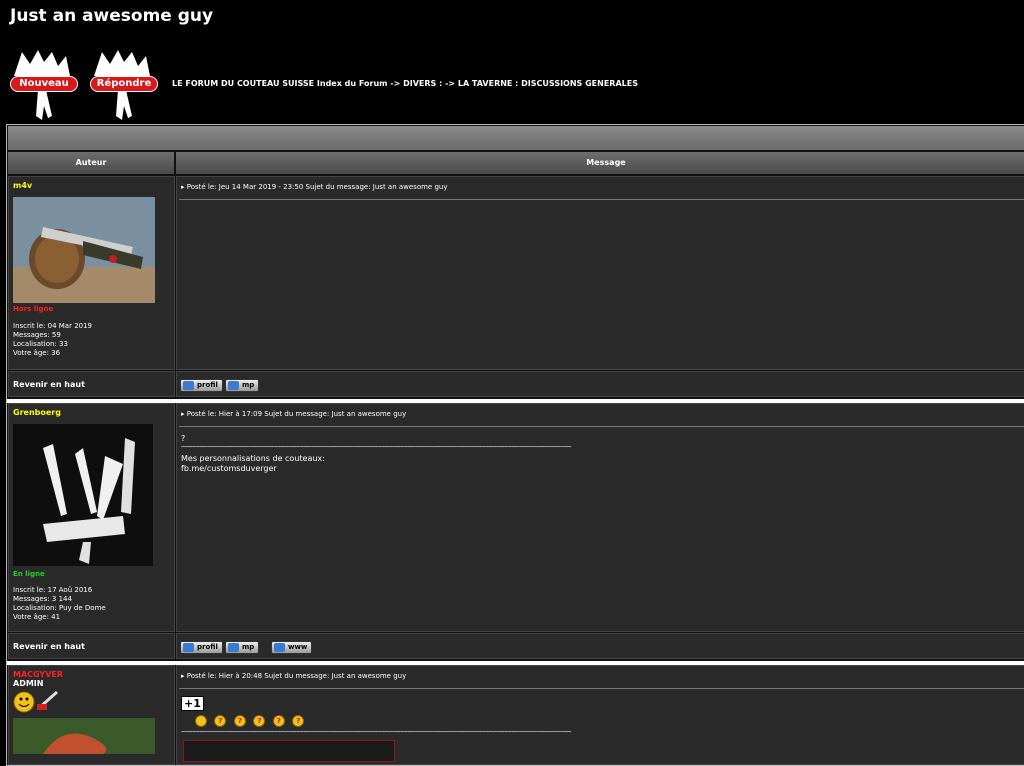  I want to click on new-topic-button: Nouveau, so click(44, 84).